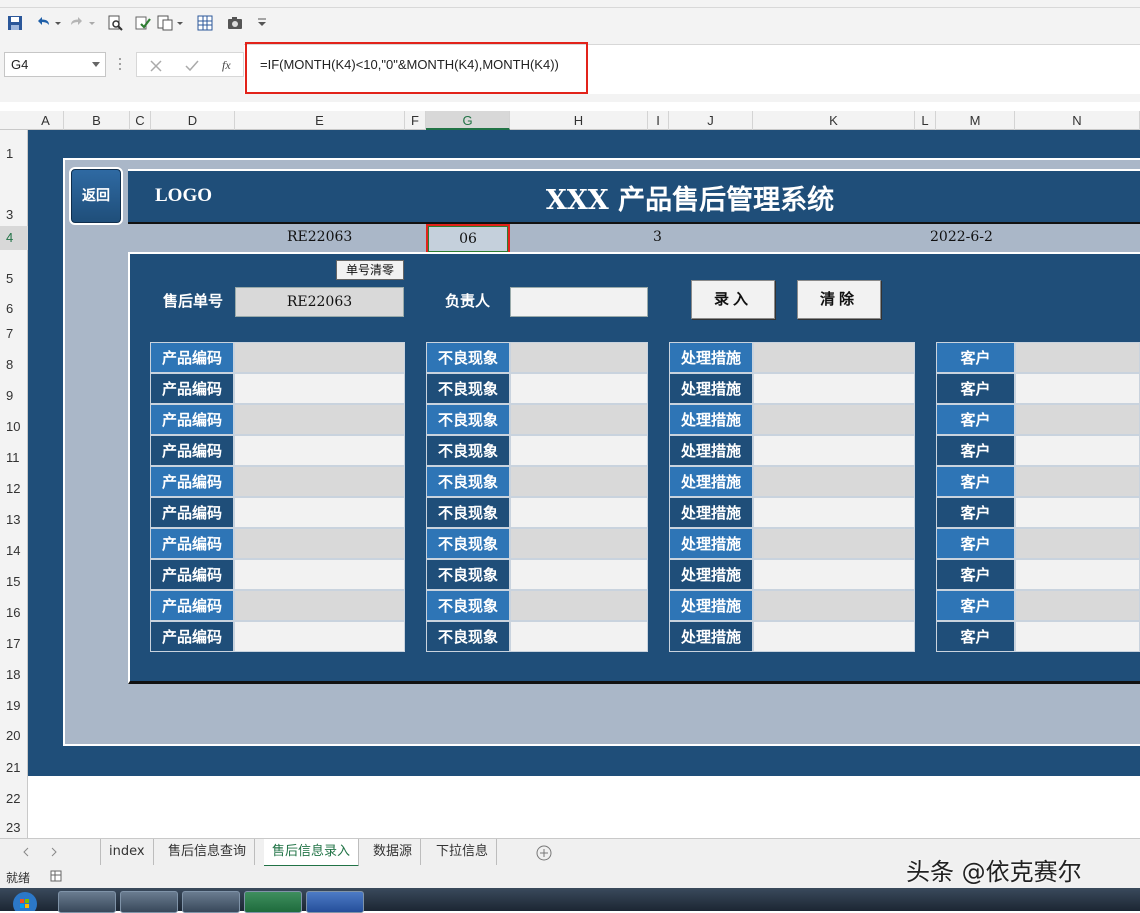  What do you see at coordinates (57, 876) in the screenshot?
I see `macro-record-icon` at bounding box center [57, 876].